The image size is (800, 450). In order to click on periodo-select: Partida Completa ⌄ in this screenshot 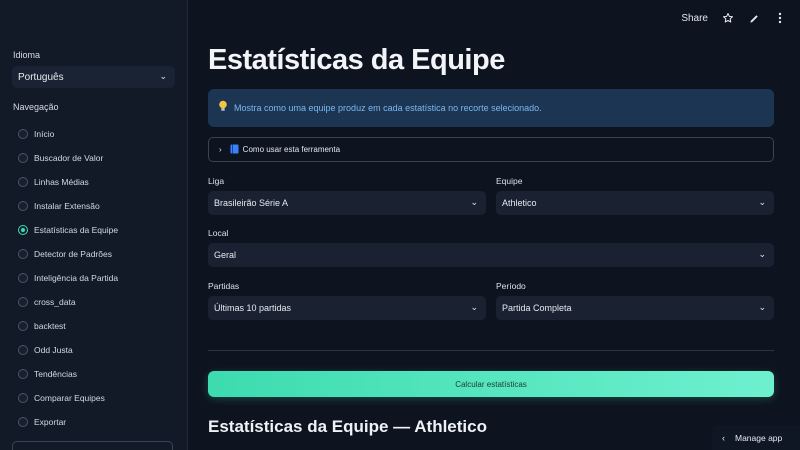, I will do `click(635, 308)`.